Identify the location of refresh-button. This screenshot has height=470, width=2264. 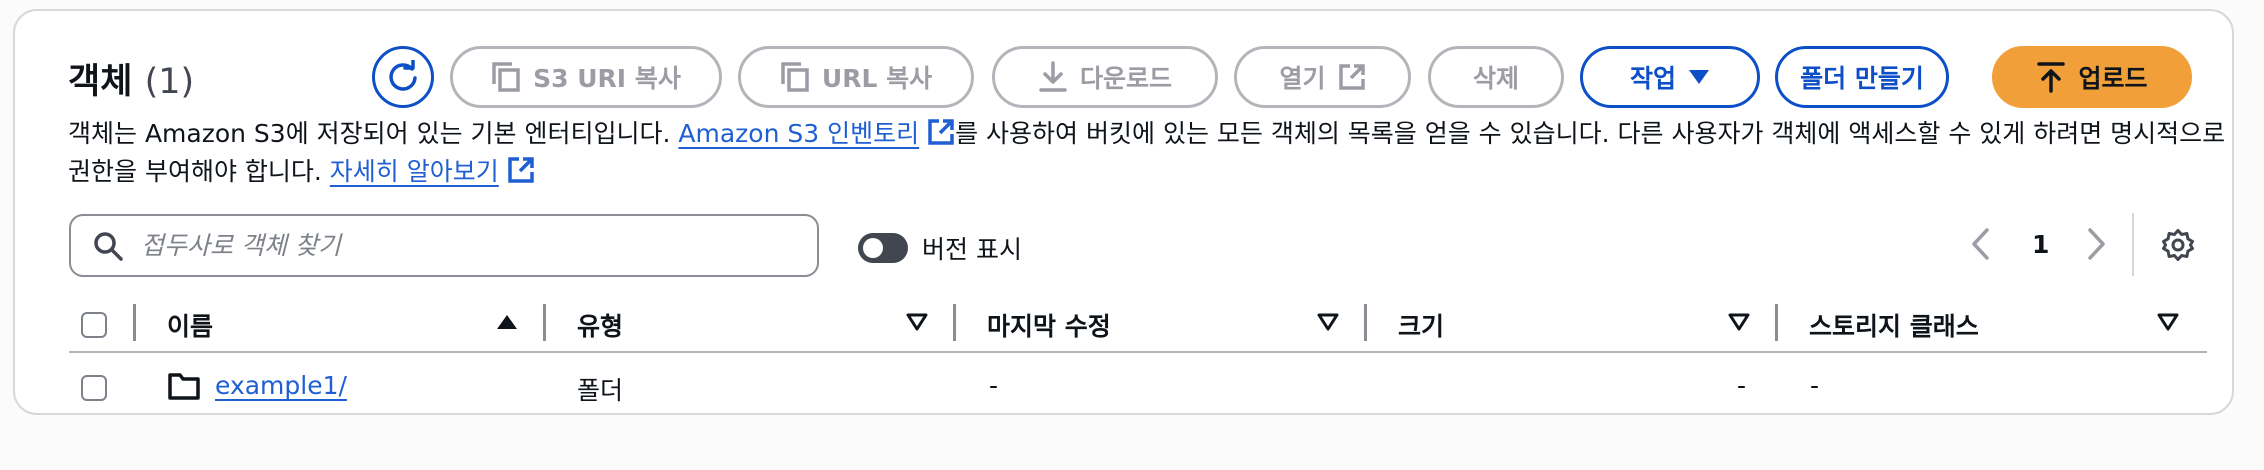
(403, 77).